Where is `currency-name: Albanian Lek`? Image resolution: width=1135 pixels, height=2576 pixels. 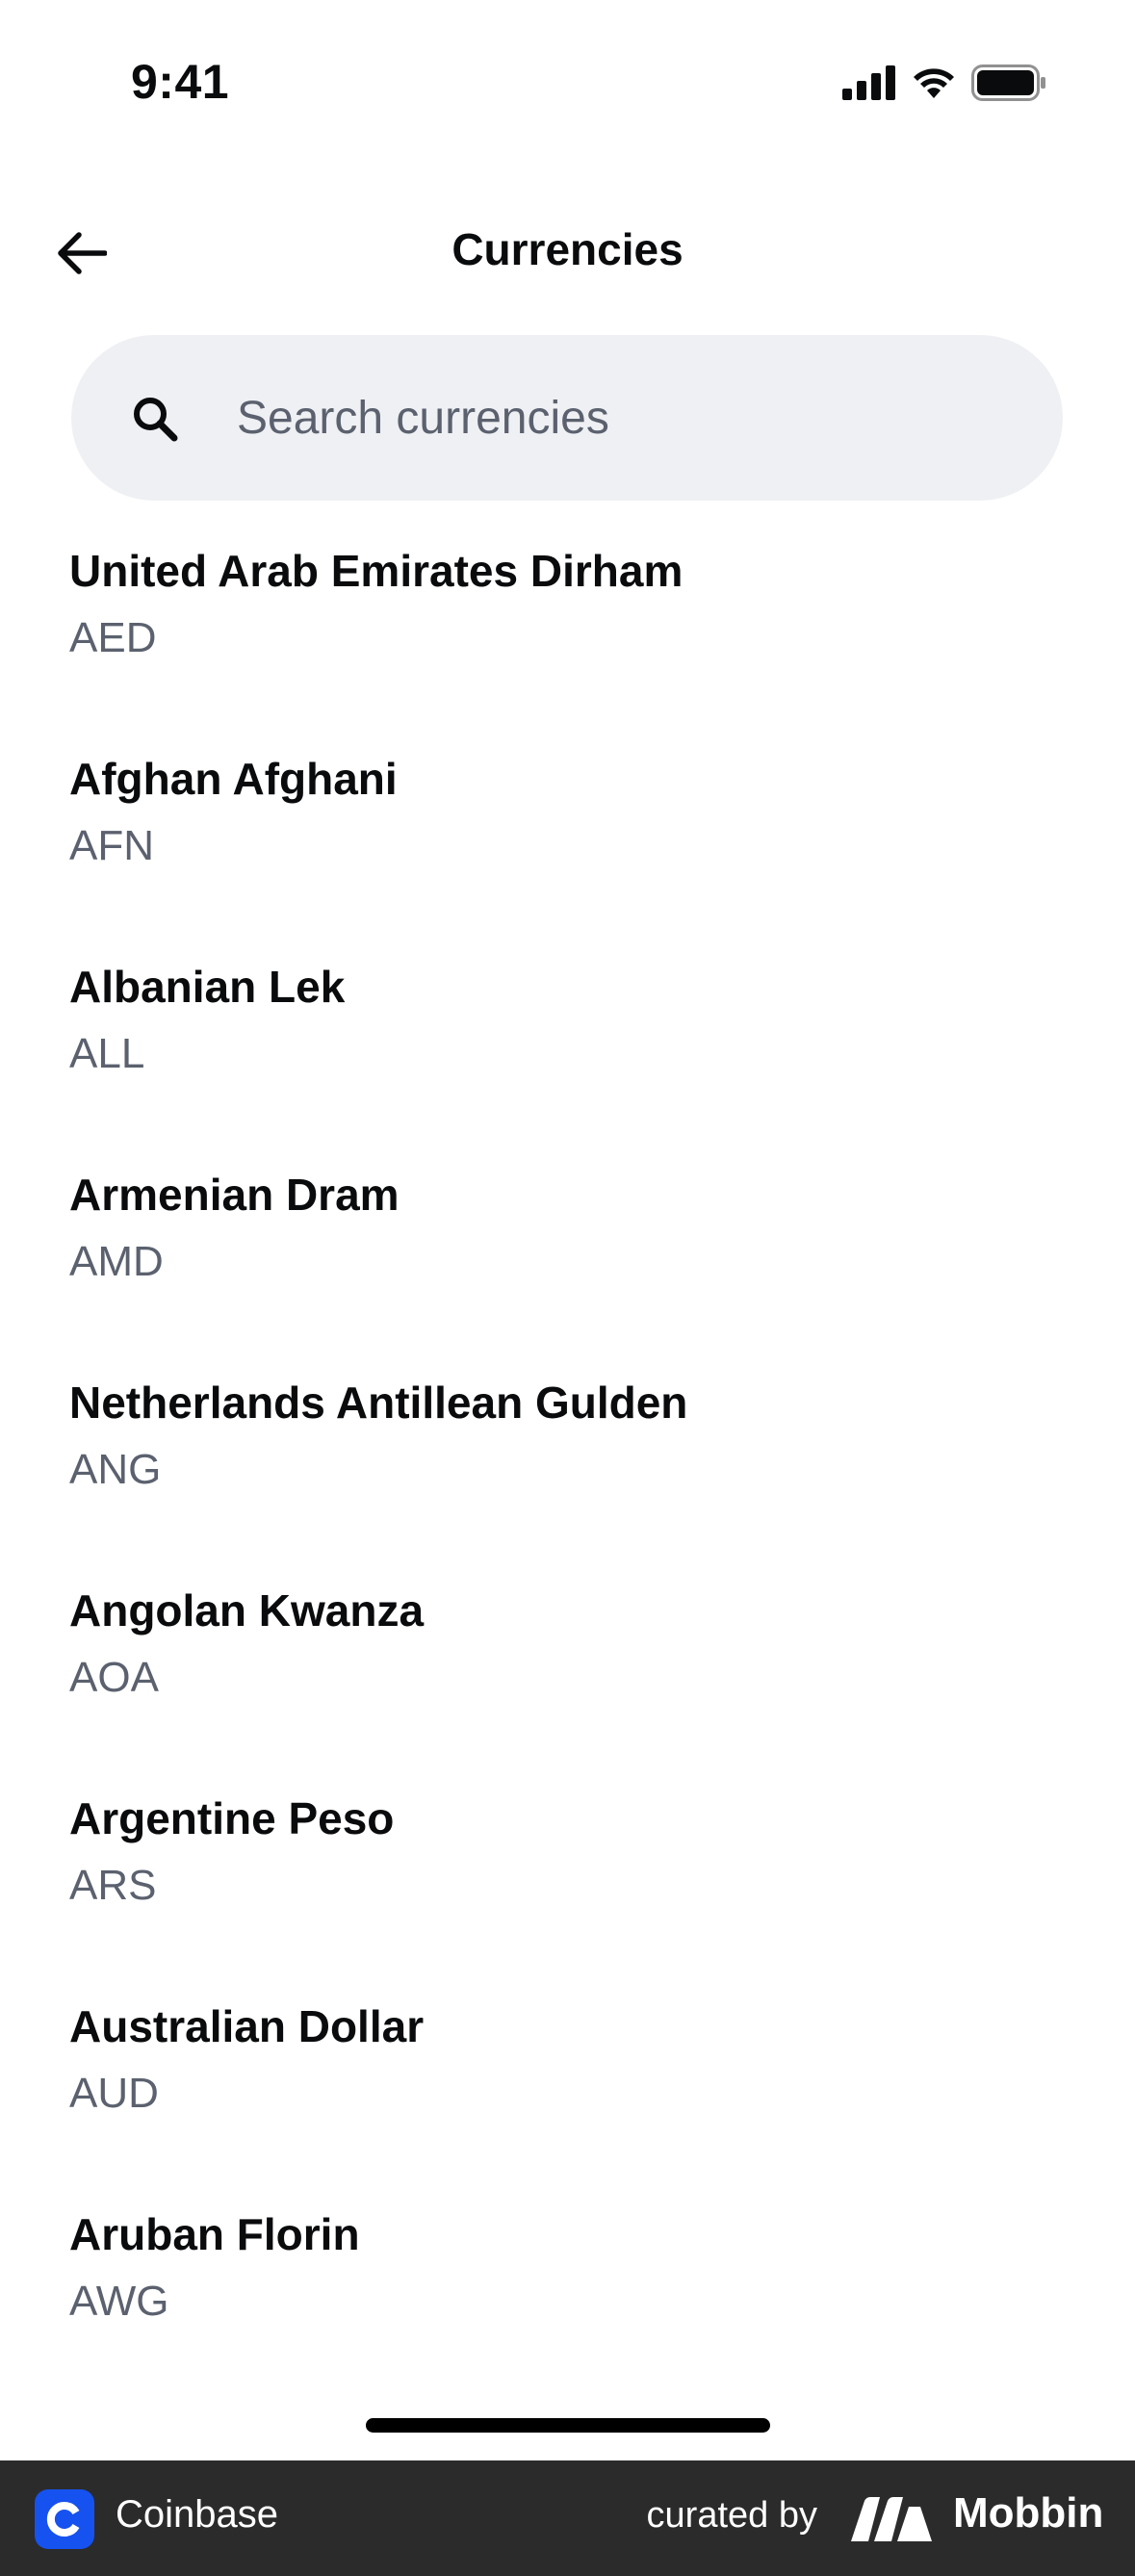 currency-name: Albanian Lek is located at coordinates (207, 987).